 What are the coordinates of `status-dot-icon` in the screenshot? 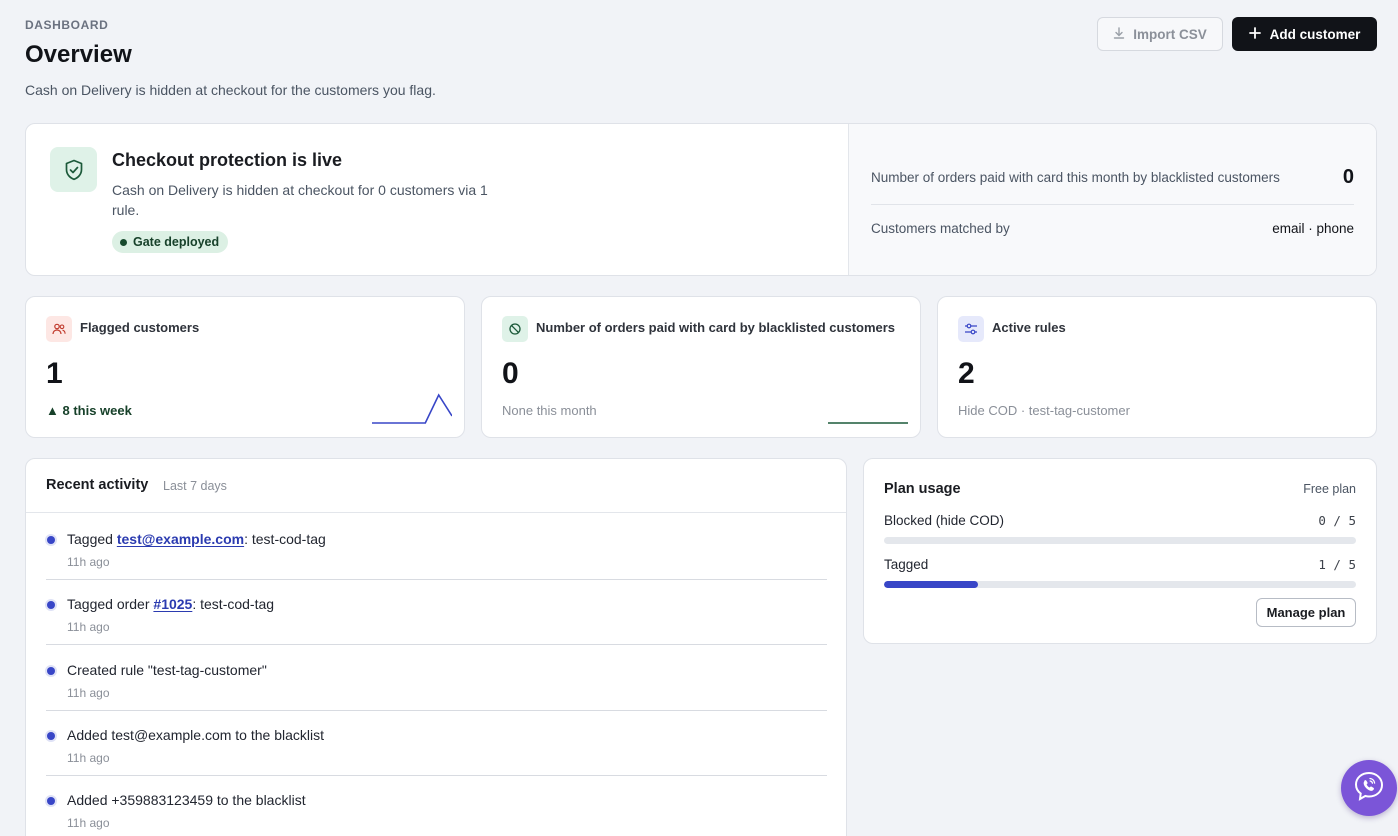 It's located at (123, 242).